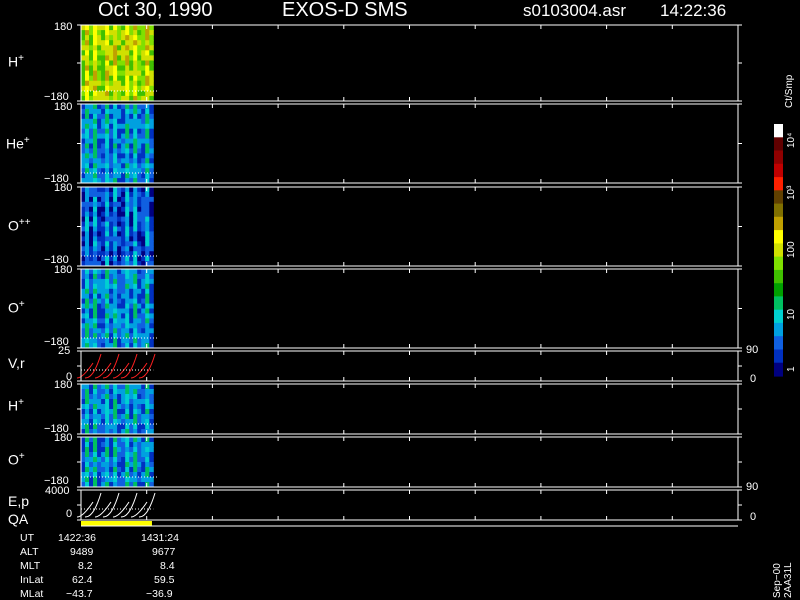  Describe the element at coordinates (93, 366) in the screenshot. I see `series-trace` at that location.